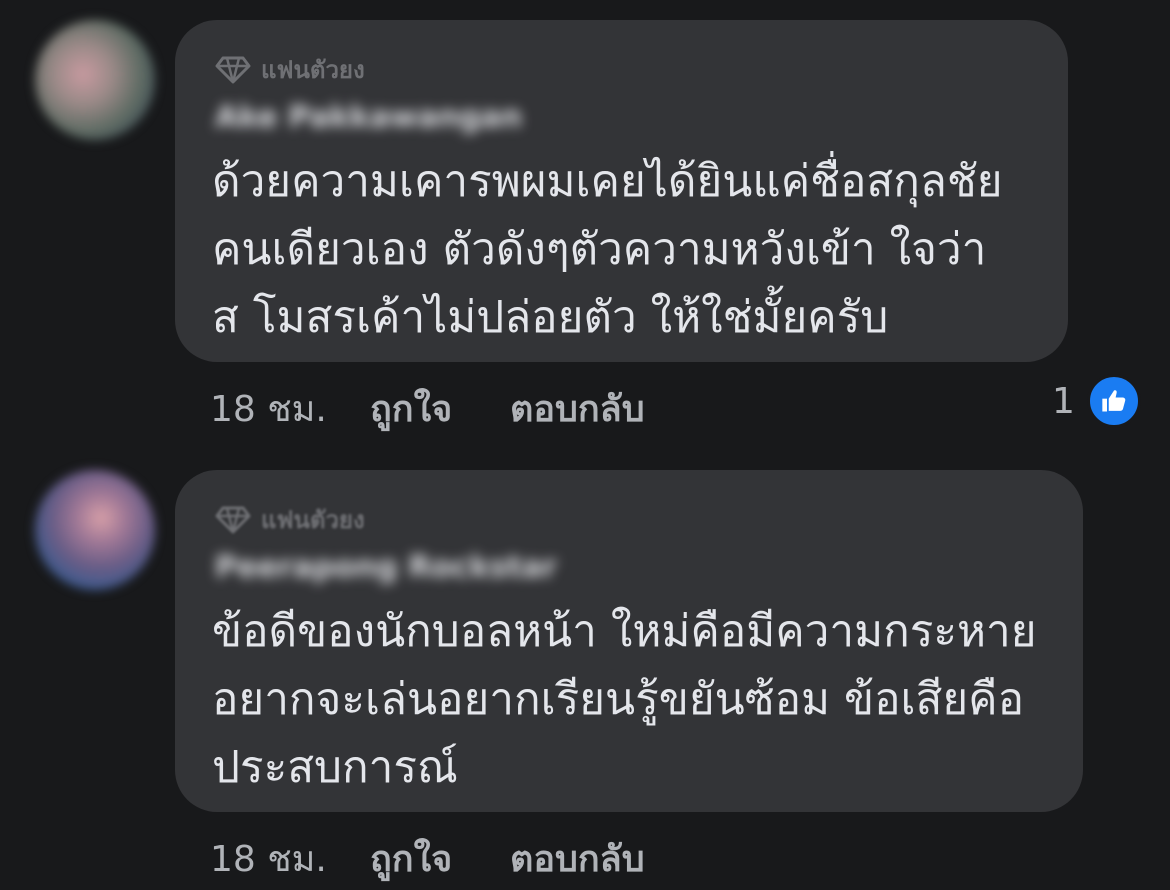 The width and height of the screenshot is (1170, 890). Describe the element at coordinates (624, 631) in the screenshot. I see `comment-line: ข้อดีของนักบอลหน้า ใหม่คือมีความกระหาย` at that location.